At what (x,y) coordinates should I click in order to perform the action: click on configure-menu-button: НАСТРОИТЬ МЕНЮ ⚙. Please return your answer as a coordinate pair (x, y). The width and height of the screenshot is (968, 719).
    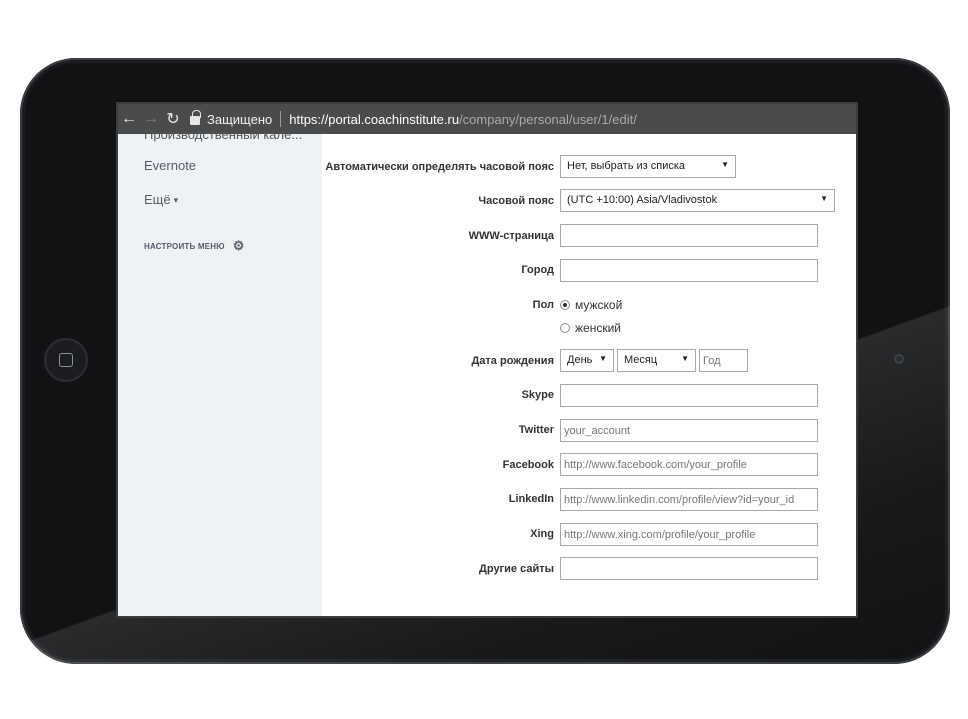
    Looking at the image, I should click on (194, 246).